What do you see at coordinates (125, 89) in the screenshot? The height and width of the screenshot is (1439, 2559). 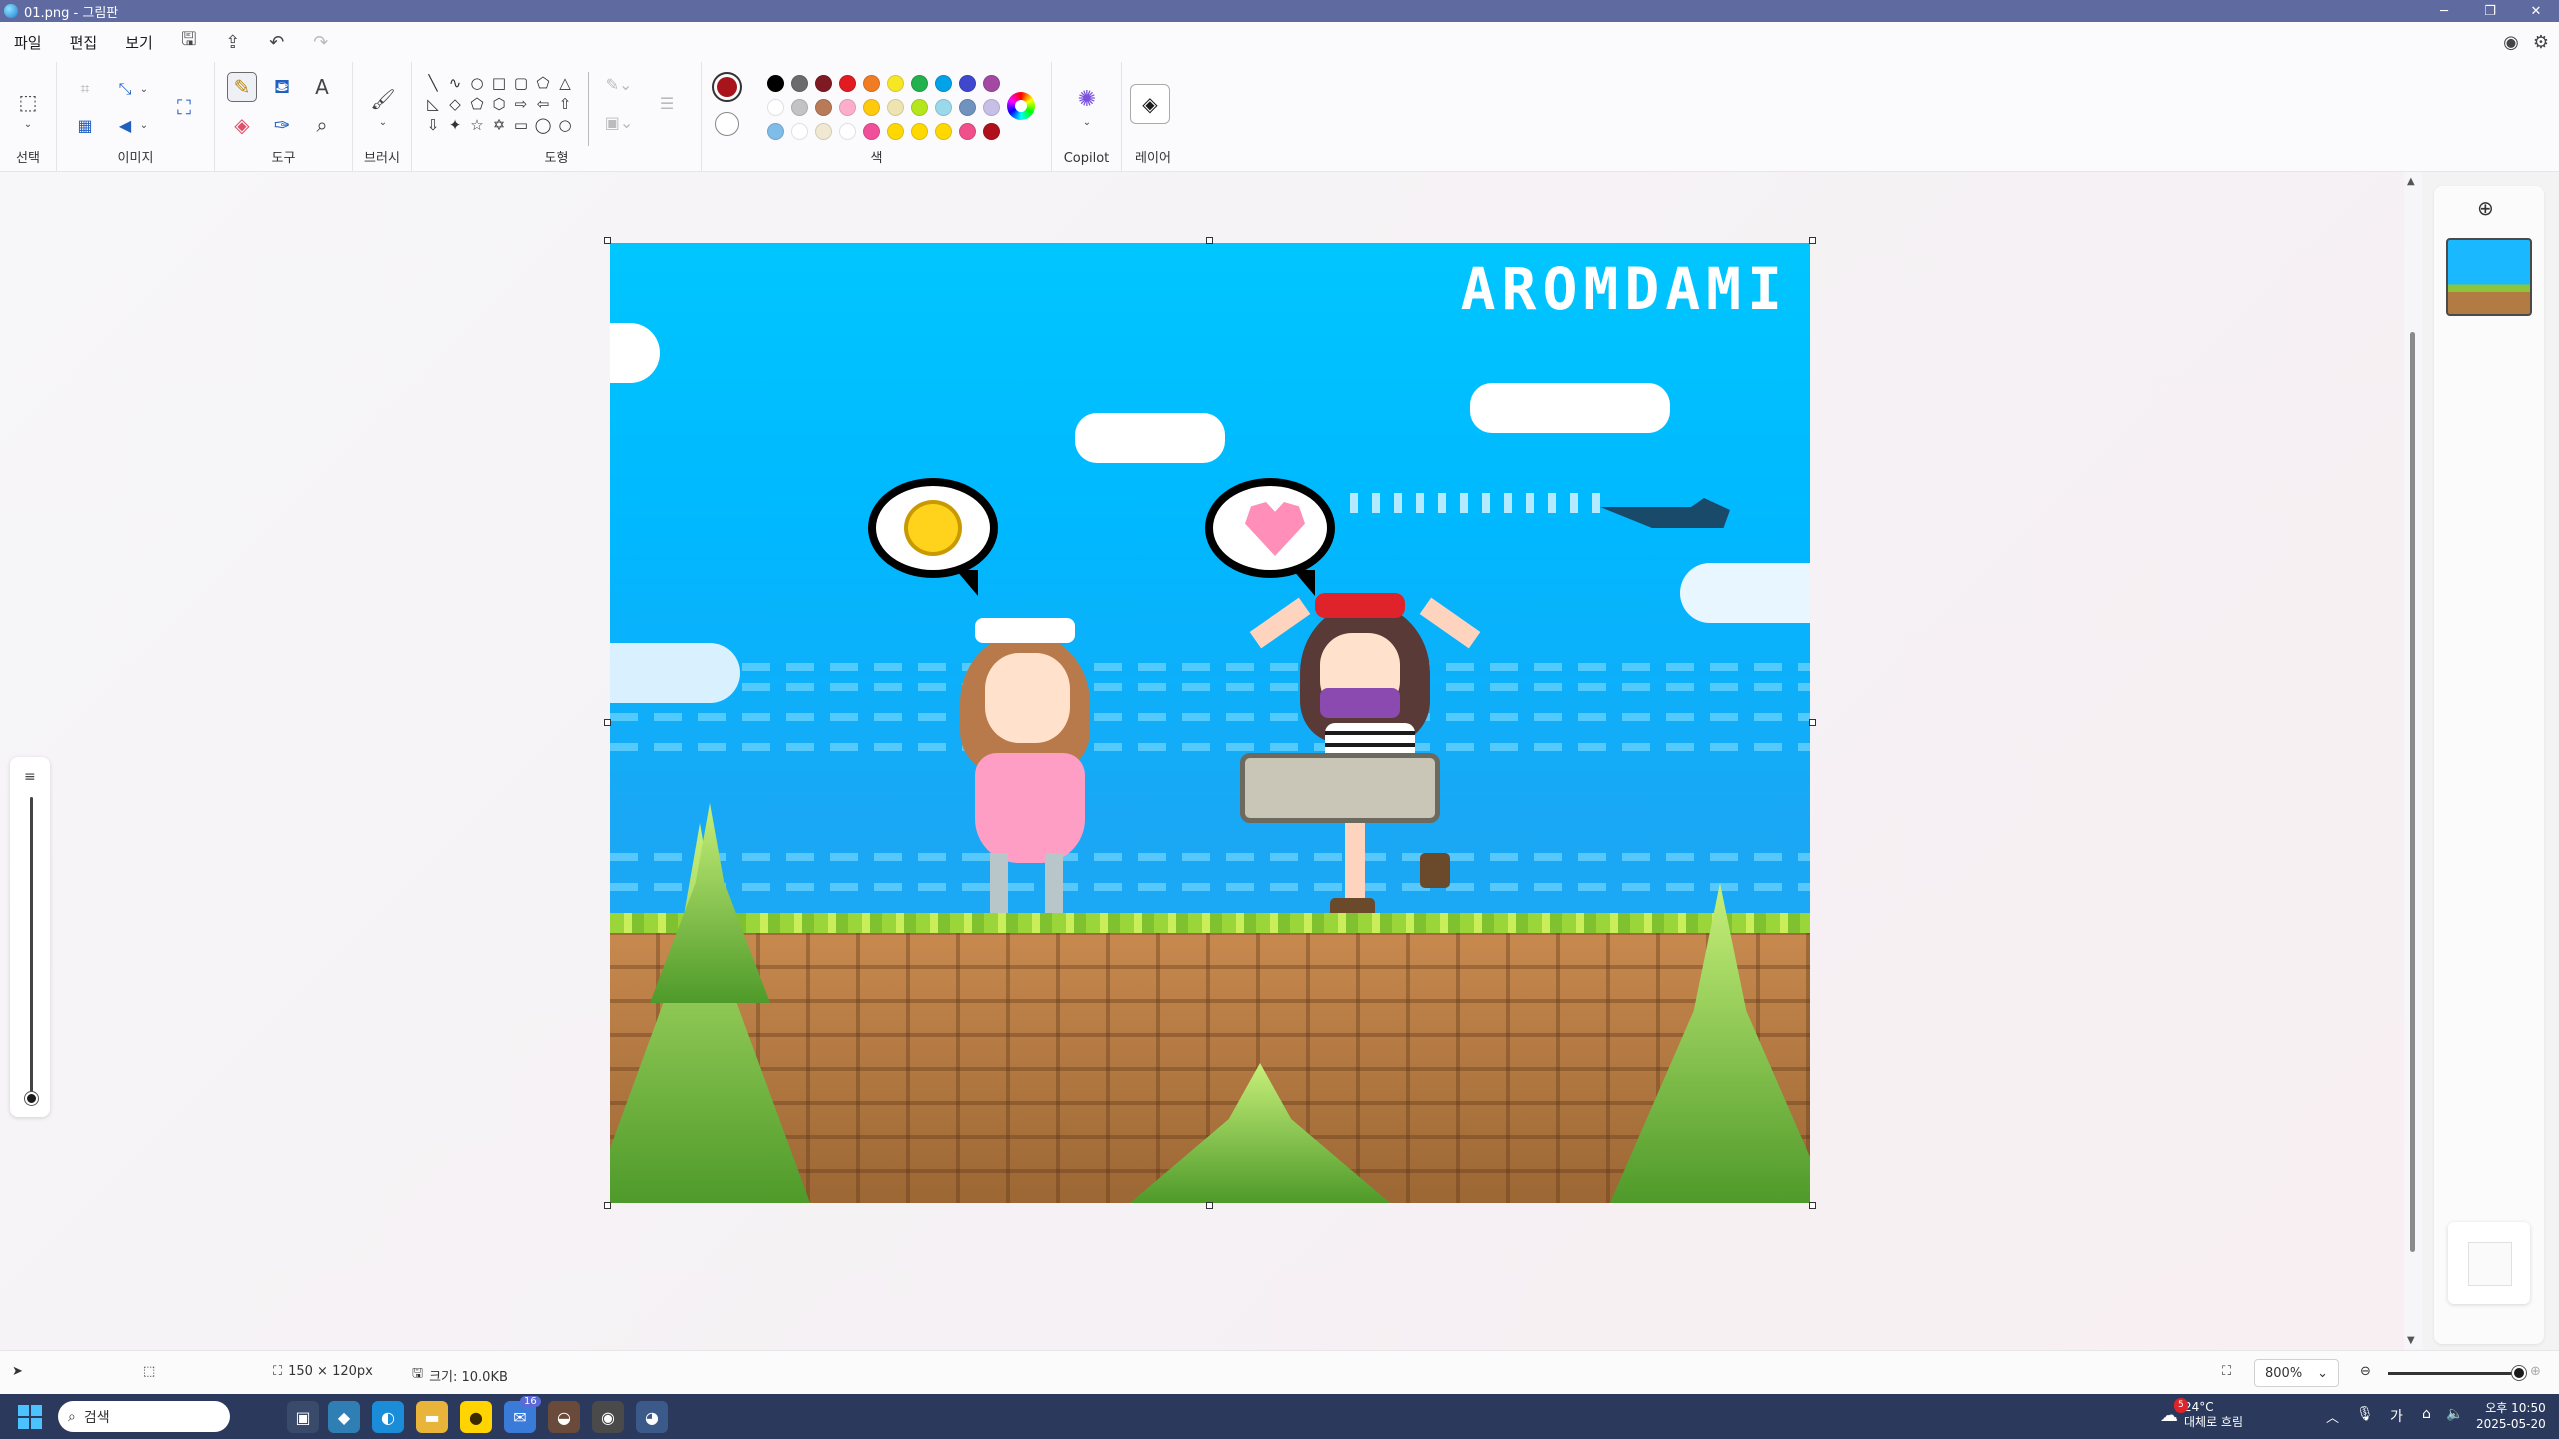 I see `resize-icon: ⤡` at bounding box center [125, 89].